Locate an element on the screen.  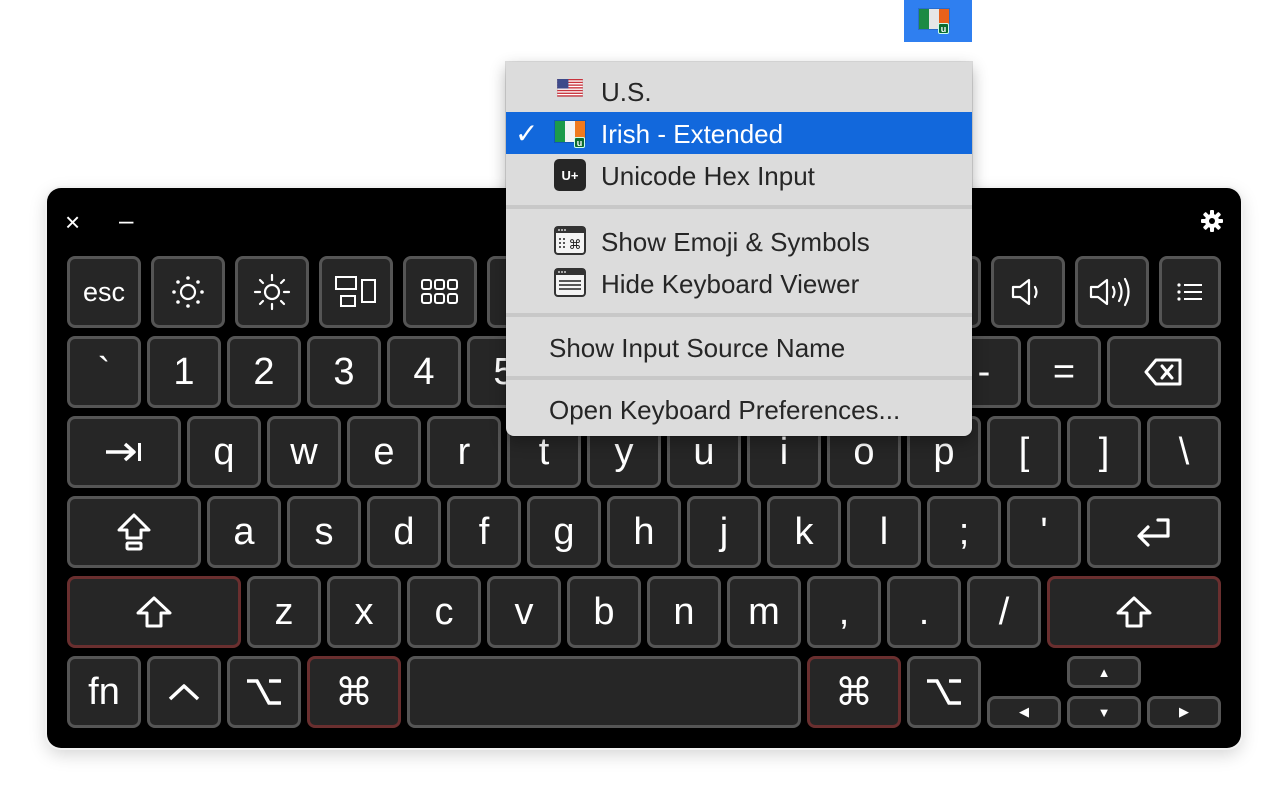
checkmark-icon: ✓ is located at coordinates (527, 133).